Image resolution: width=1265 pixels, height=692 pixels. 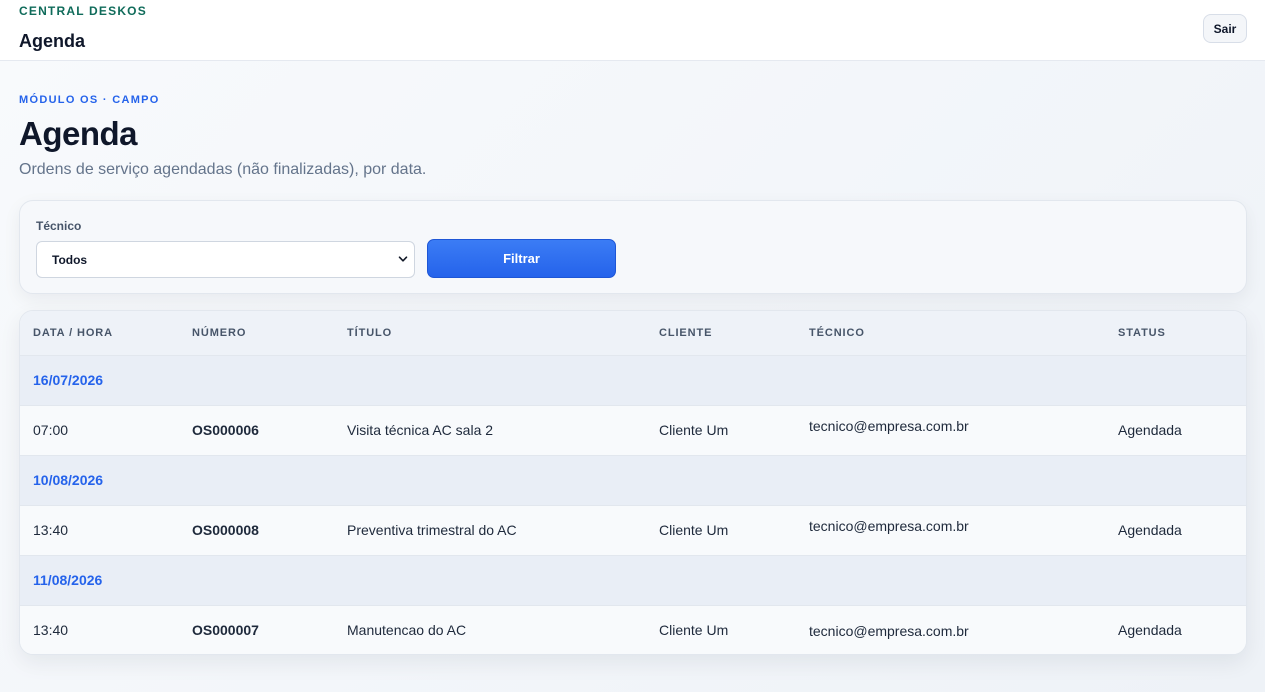 What do you see at coordinates (490, 530) in the screenshot?
I see `row-title: Preventiva trimestral do AC` at bounding box center [490, 530].